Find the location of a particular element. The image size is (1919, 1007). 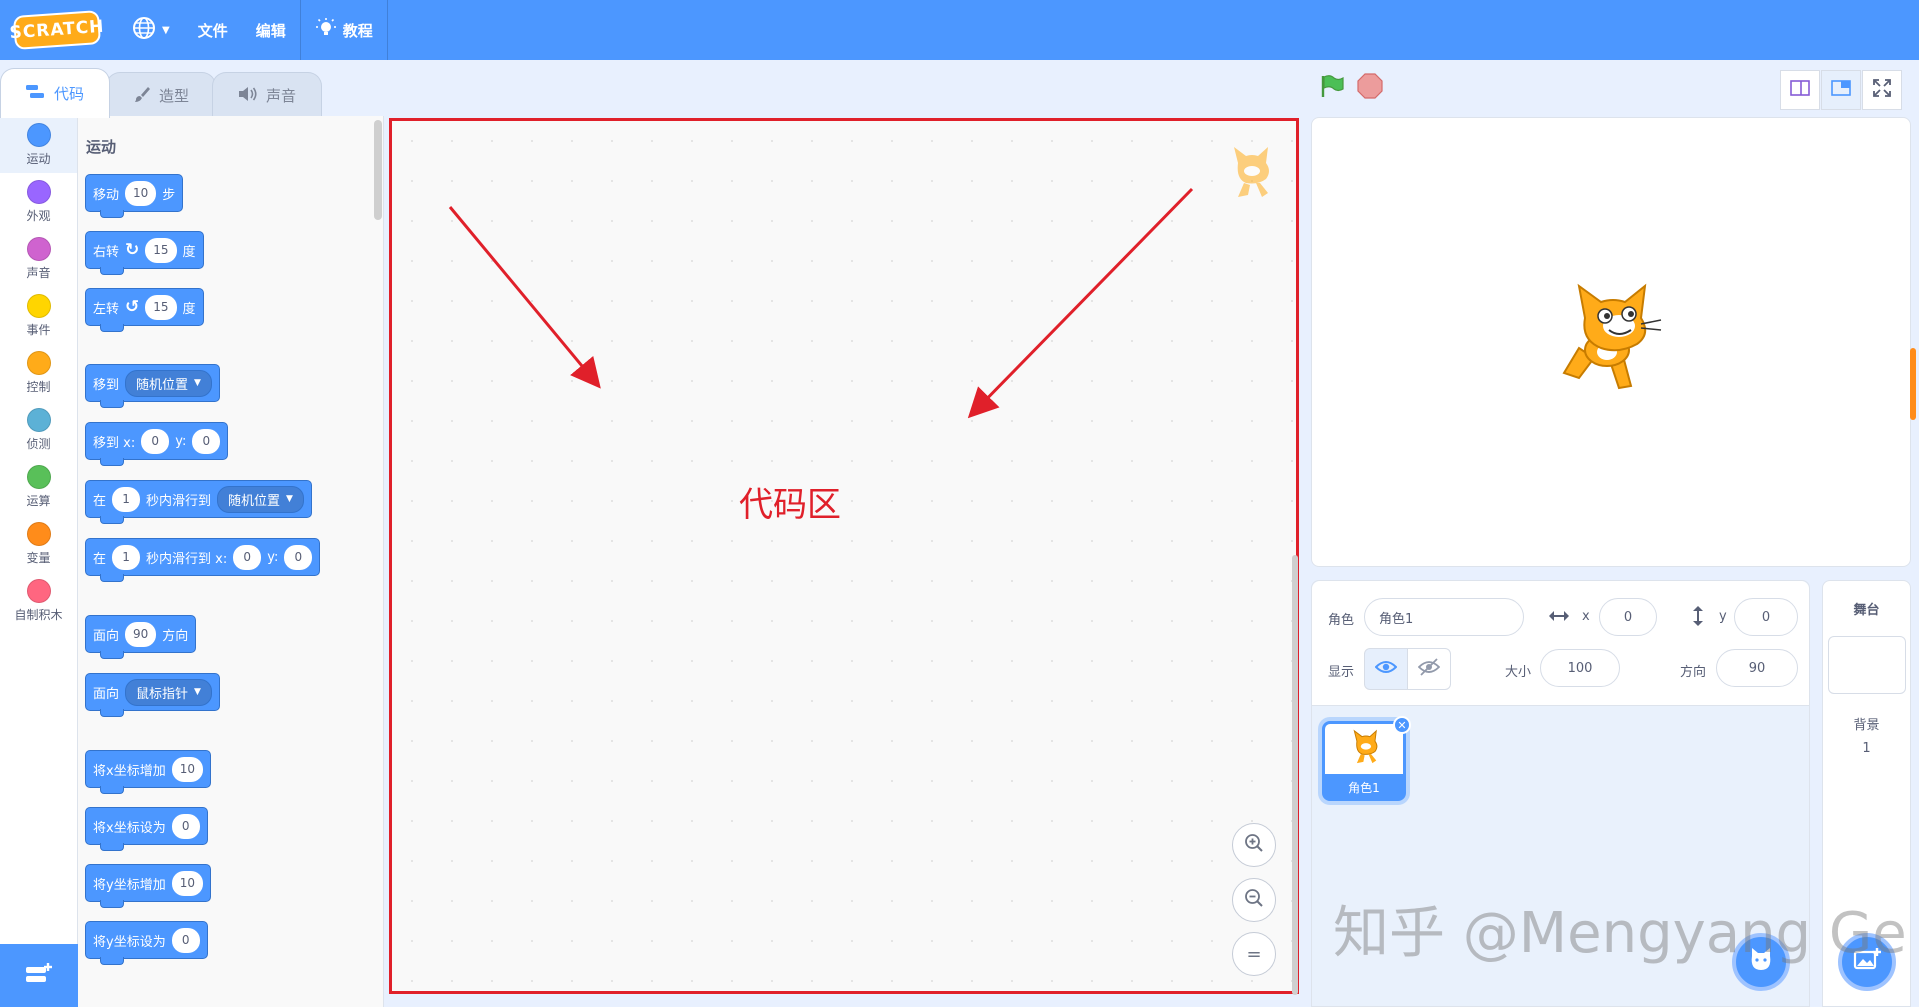

language-menu: ▼ is located at coordinates (151, 30).